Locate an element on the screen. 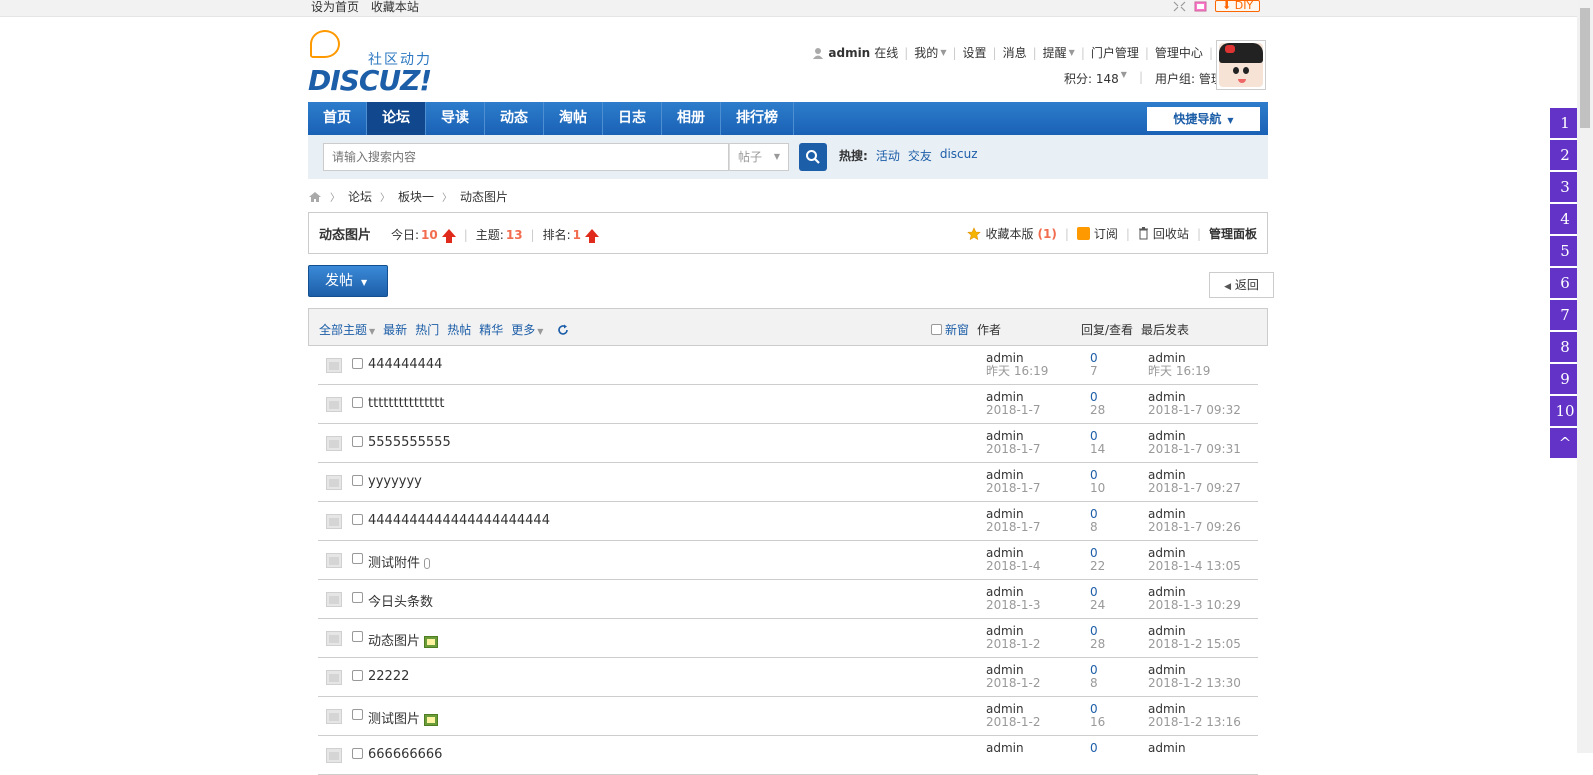  last-post-time: 2018-1-2 15:05 is located at coordinates (1194, 644).